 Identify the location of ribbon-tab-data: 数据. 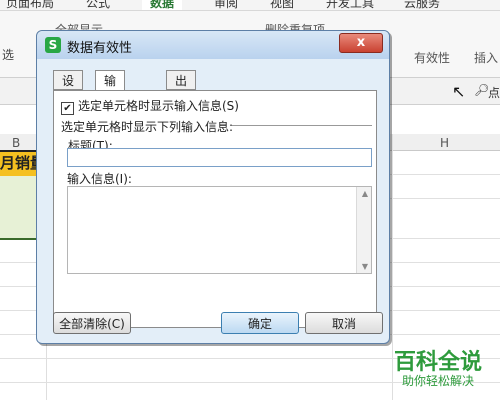
(162, 5).